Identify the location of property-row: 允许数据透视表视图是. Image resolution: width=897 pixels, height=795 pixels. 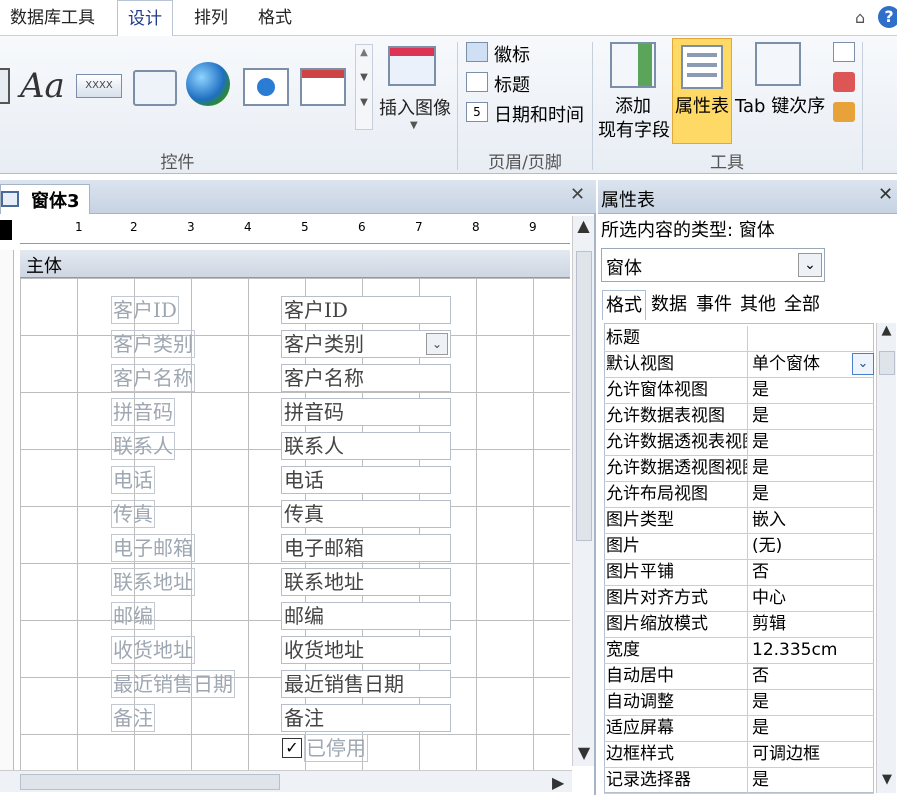
(739, 443).